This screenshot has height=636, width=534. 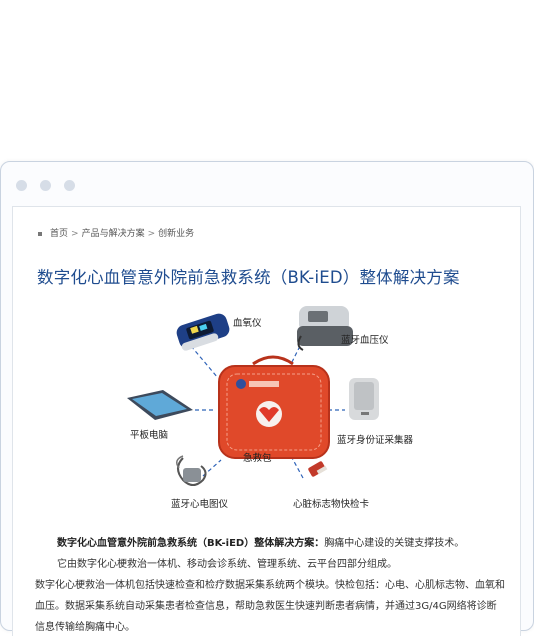 What do you see at coordinates (364, 399) in the screenshot?
I see `id-reader-icon` at bounding box center [364, 399].